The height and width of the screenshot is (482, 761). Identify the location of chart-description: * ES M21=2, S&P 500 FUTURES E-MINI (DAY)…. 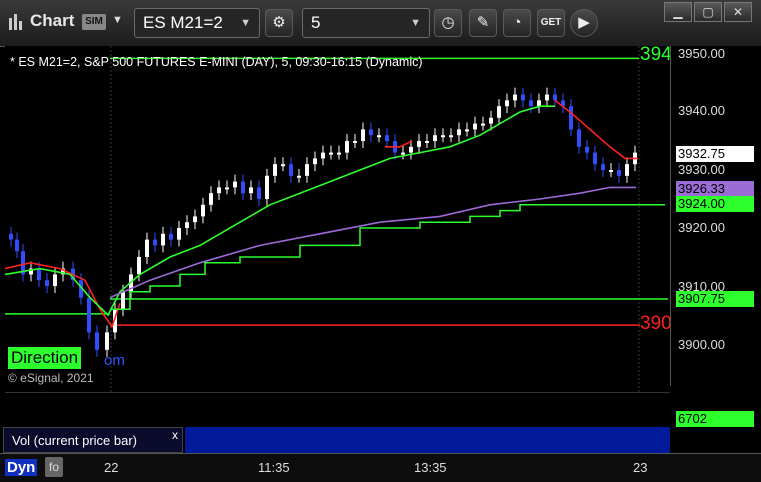
(216, 62).